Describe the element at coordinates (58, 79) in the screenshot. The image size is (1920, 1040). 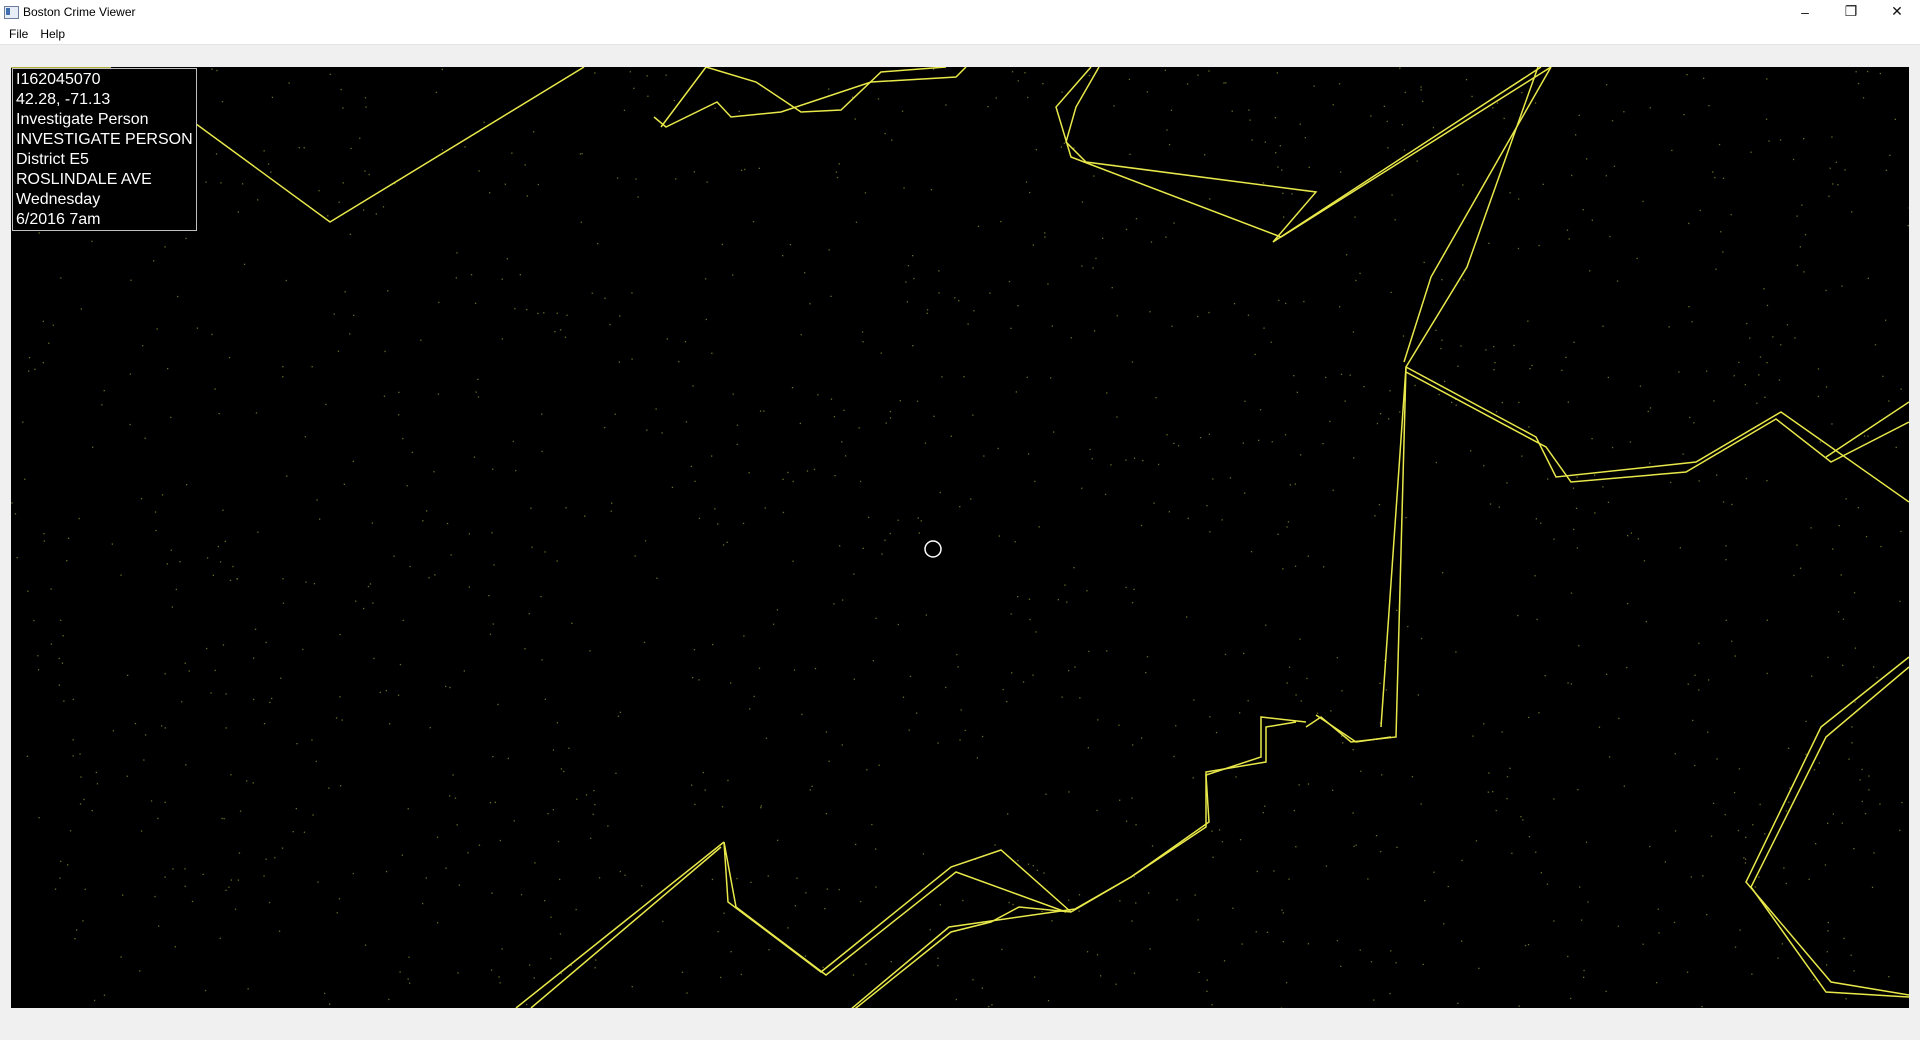
I see `incident-number: I162045070` at that location.